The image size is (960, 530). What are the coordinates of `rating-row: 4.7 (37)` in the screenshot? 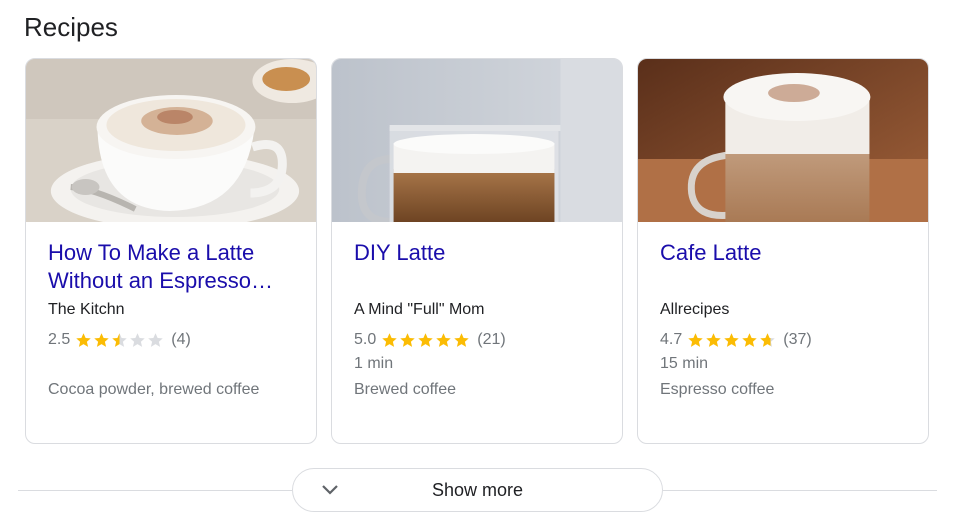 It's located at (736, 340).